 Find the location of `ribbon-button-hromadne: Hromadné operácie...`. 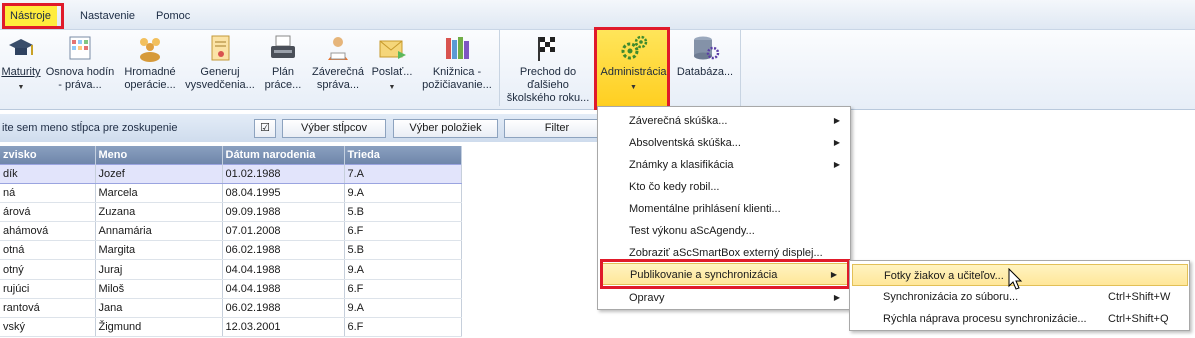

ribbon-button-hromadne: Hromadné operácie... is located at coordinates (150, 69).